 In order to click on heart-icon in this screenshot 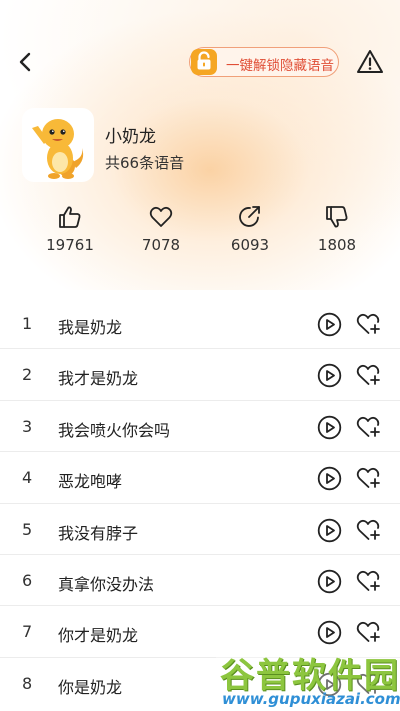, I will do `click(161, 216)`.